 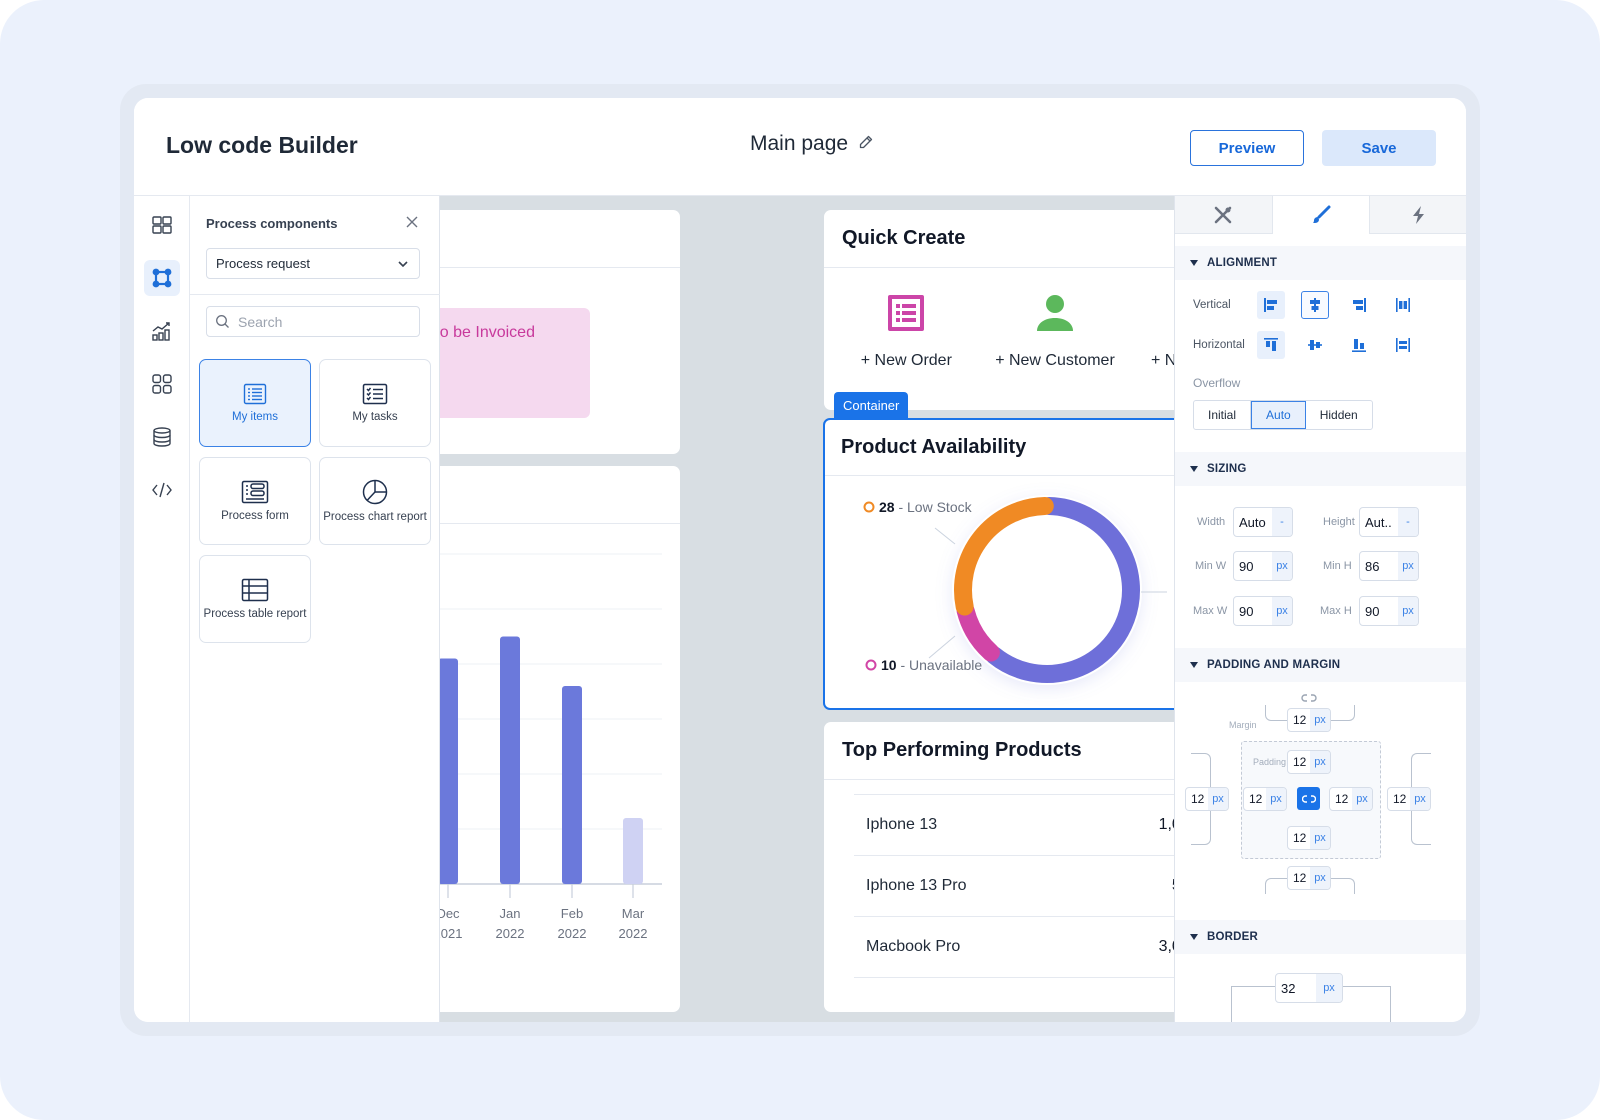 What do you see at coordinates (1055, 332) in the screenshot?
I see `new-customer-action: + New Customer` at bounding box center [1055, 332].